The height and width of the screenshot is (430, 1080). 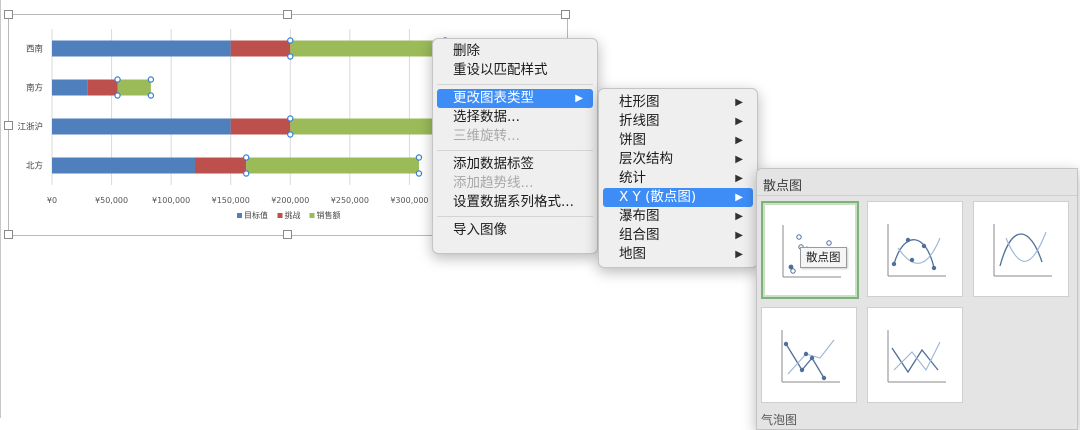 What do you see at coordinates (658, 197) in the screenshot?
I see `menu-item-label: X Y (散点图)` at bounding box center [658, 197].